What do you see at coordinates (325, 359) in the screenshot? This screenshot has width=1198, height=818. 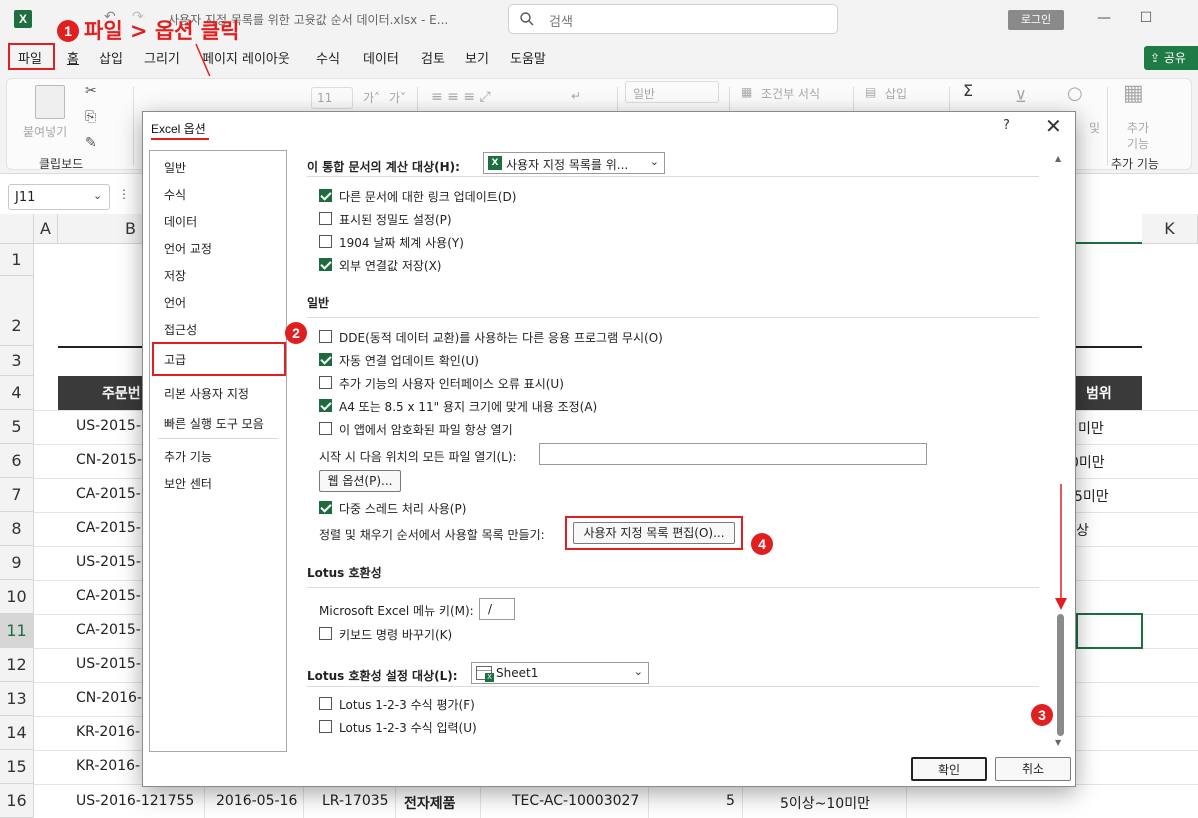 I see `checkbox-auto-links` at bounding box center [325, 359].